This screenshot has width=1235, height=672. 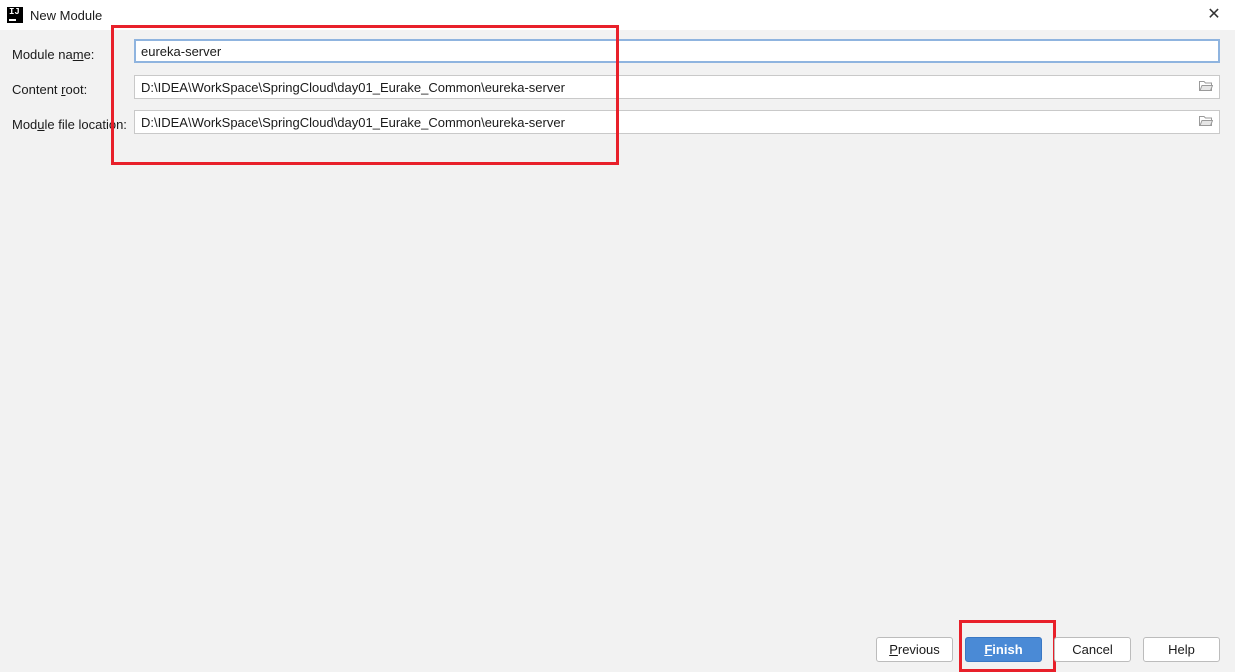 I want to click on help-button: Help, so click(x=1181, y=649).